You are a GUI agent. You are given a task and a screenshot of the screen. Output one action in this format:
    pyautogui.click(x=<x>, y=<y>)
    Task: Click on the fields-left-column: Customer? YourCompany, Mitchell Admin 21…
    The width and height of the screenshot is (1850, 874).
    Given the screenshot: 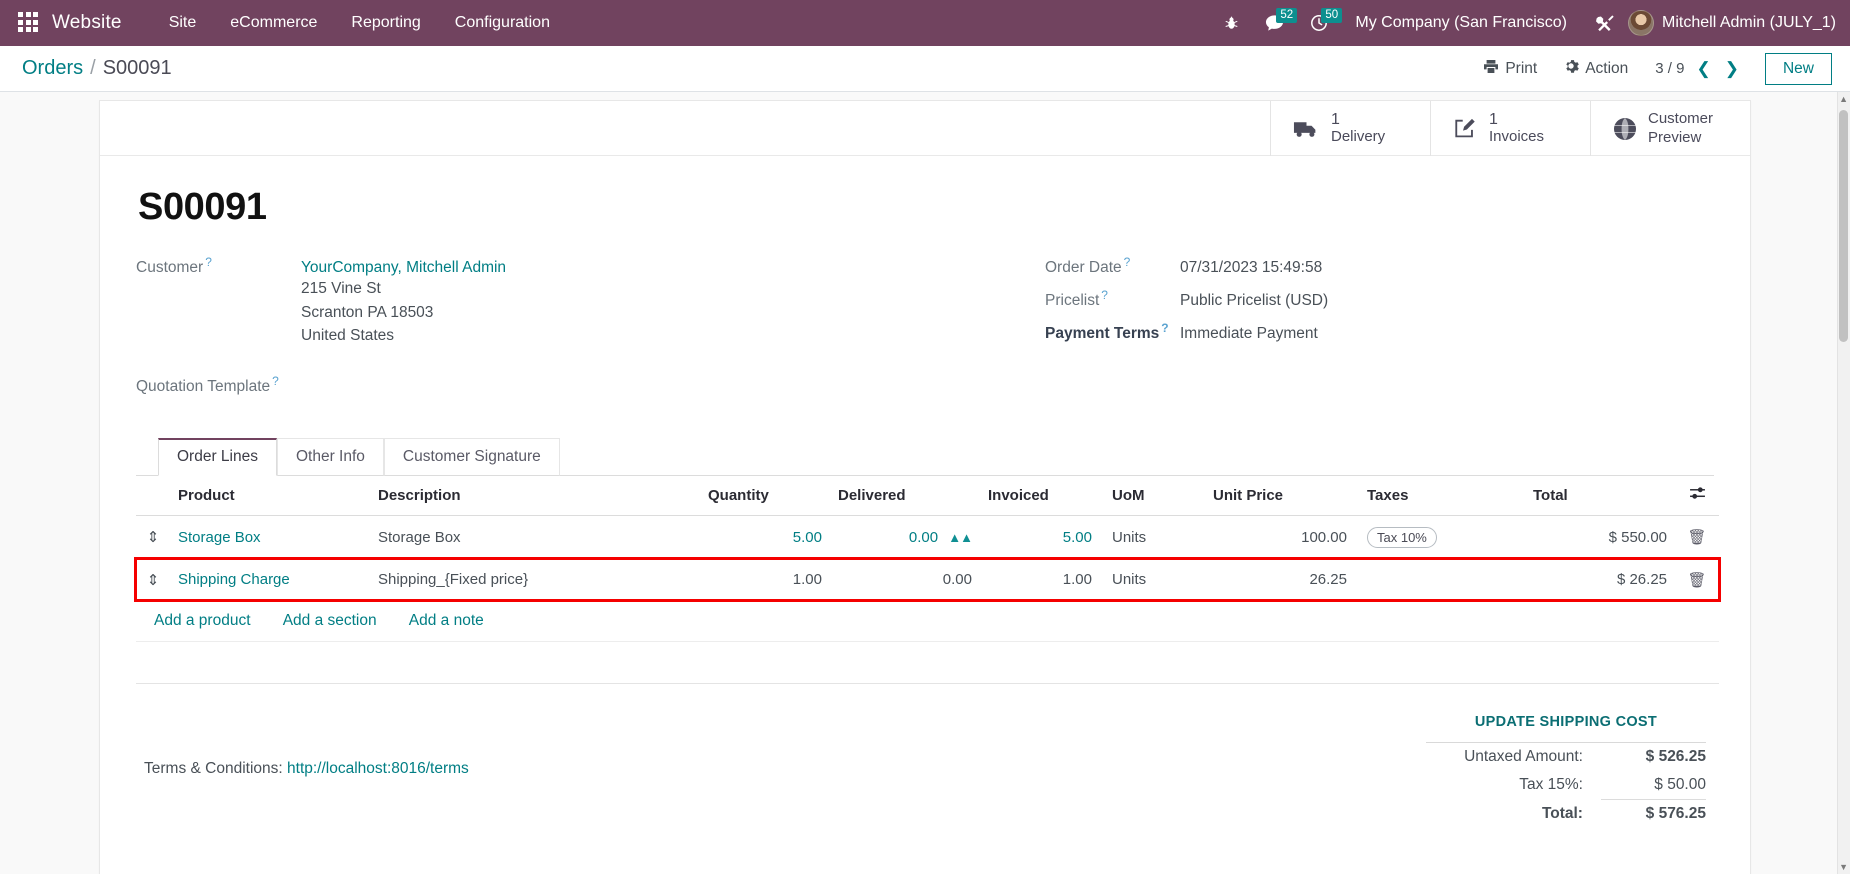 What is the action you would take?
    pyautogui.click(x=530, y=328)
    